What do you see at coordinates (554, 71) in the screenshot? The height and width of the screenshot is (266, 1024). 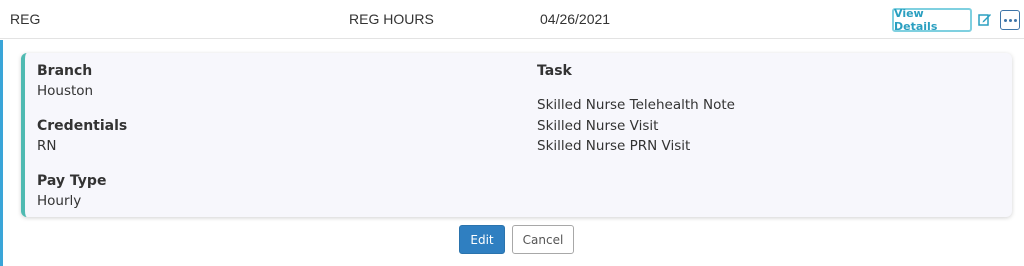 I see `task-label: Task` at bounding box center [554, 71].